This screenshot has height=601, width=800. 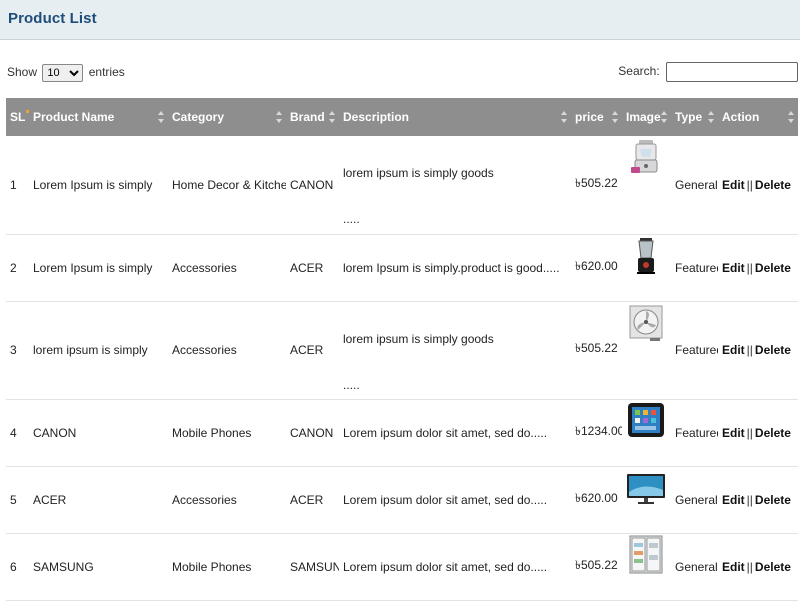 I want to click on search-label: Search:, so click(x=639, y=71).